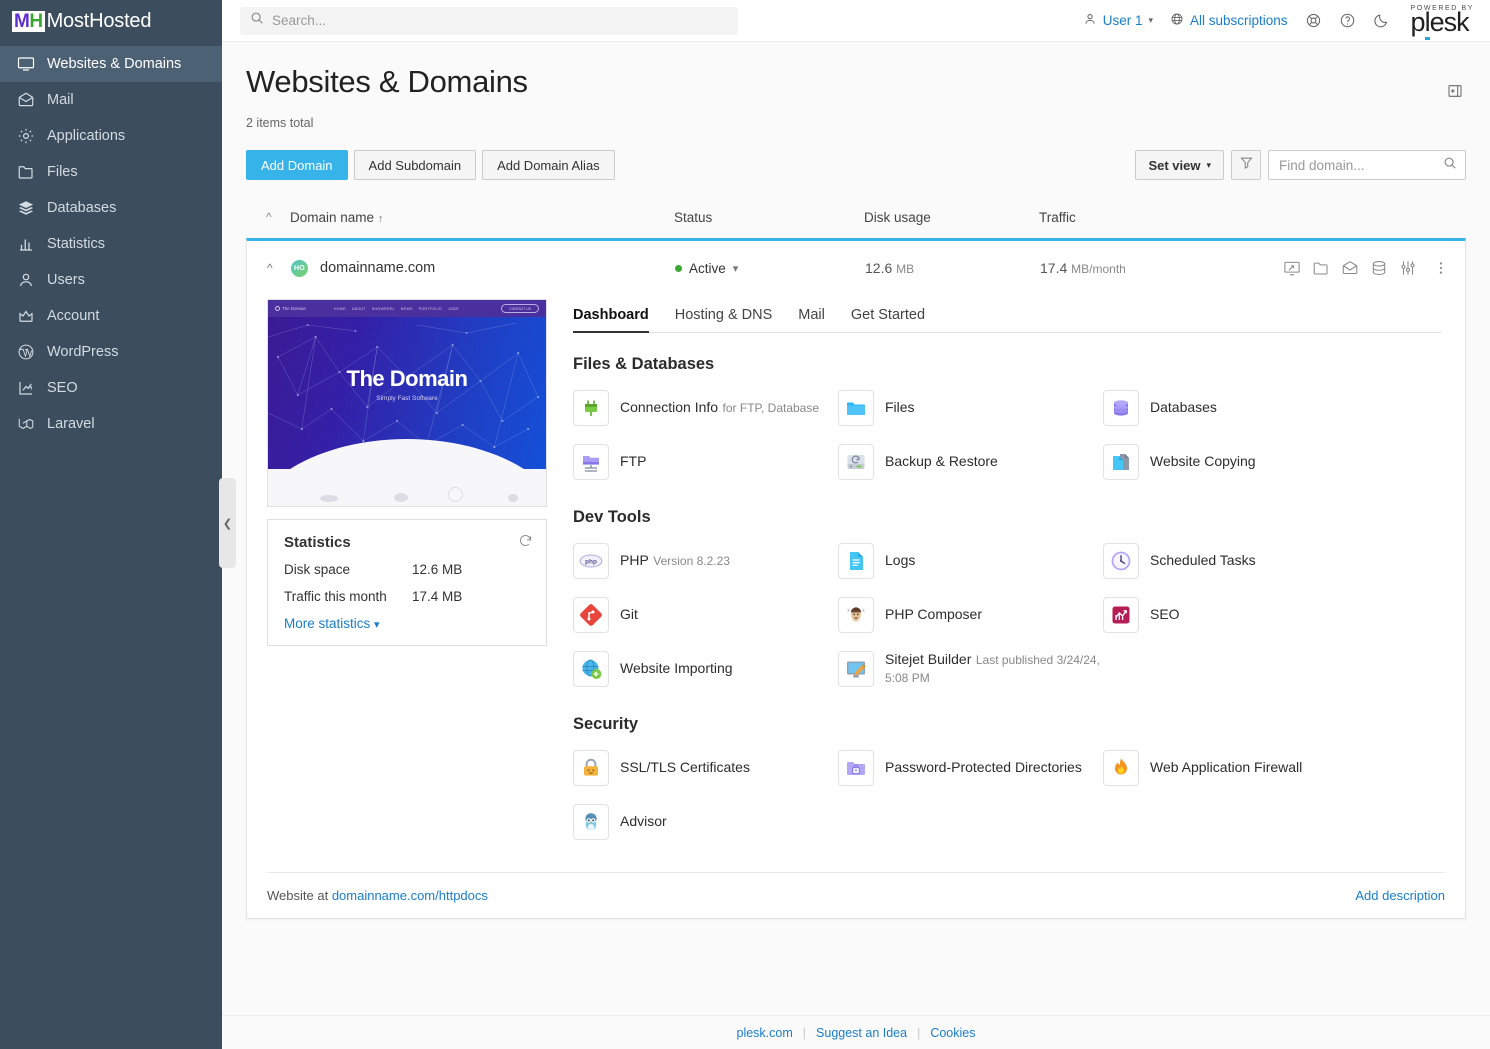 This screenshot has height=1049, width=1490. I want to click on tool-website-importing: Website Importing, so click(705, 669).